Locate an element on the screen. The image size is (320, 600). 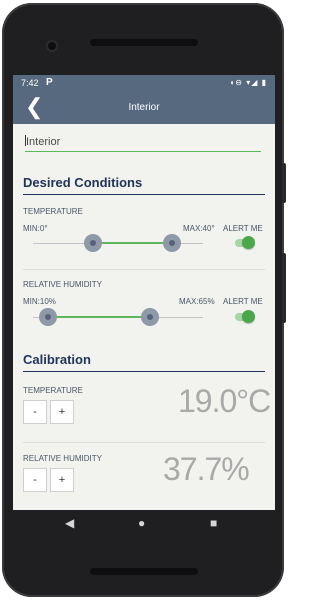
status-time: 7:42 is located at coordinates (30, 83).